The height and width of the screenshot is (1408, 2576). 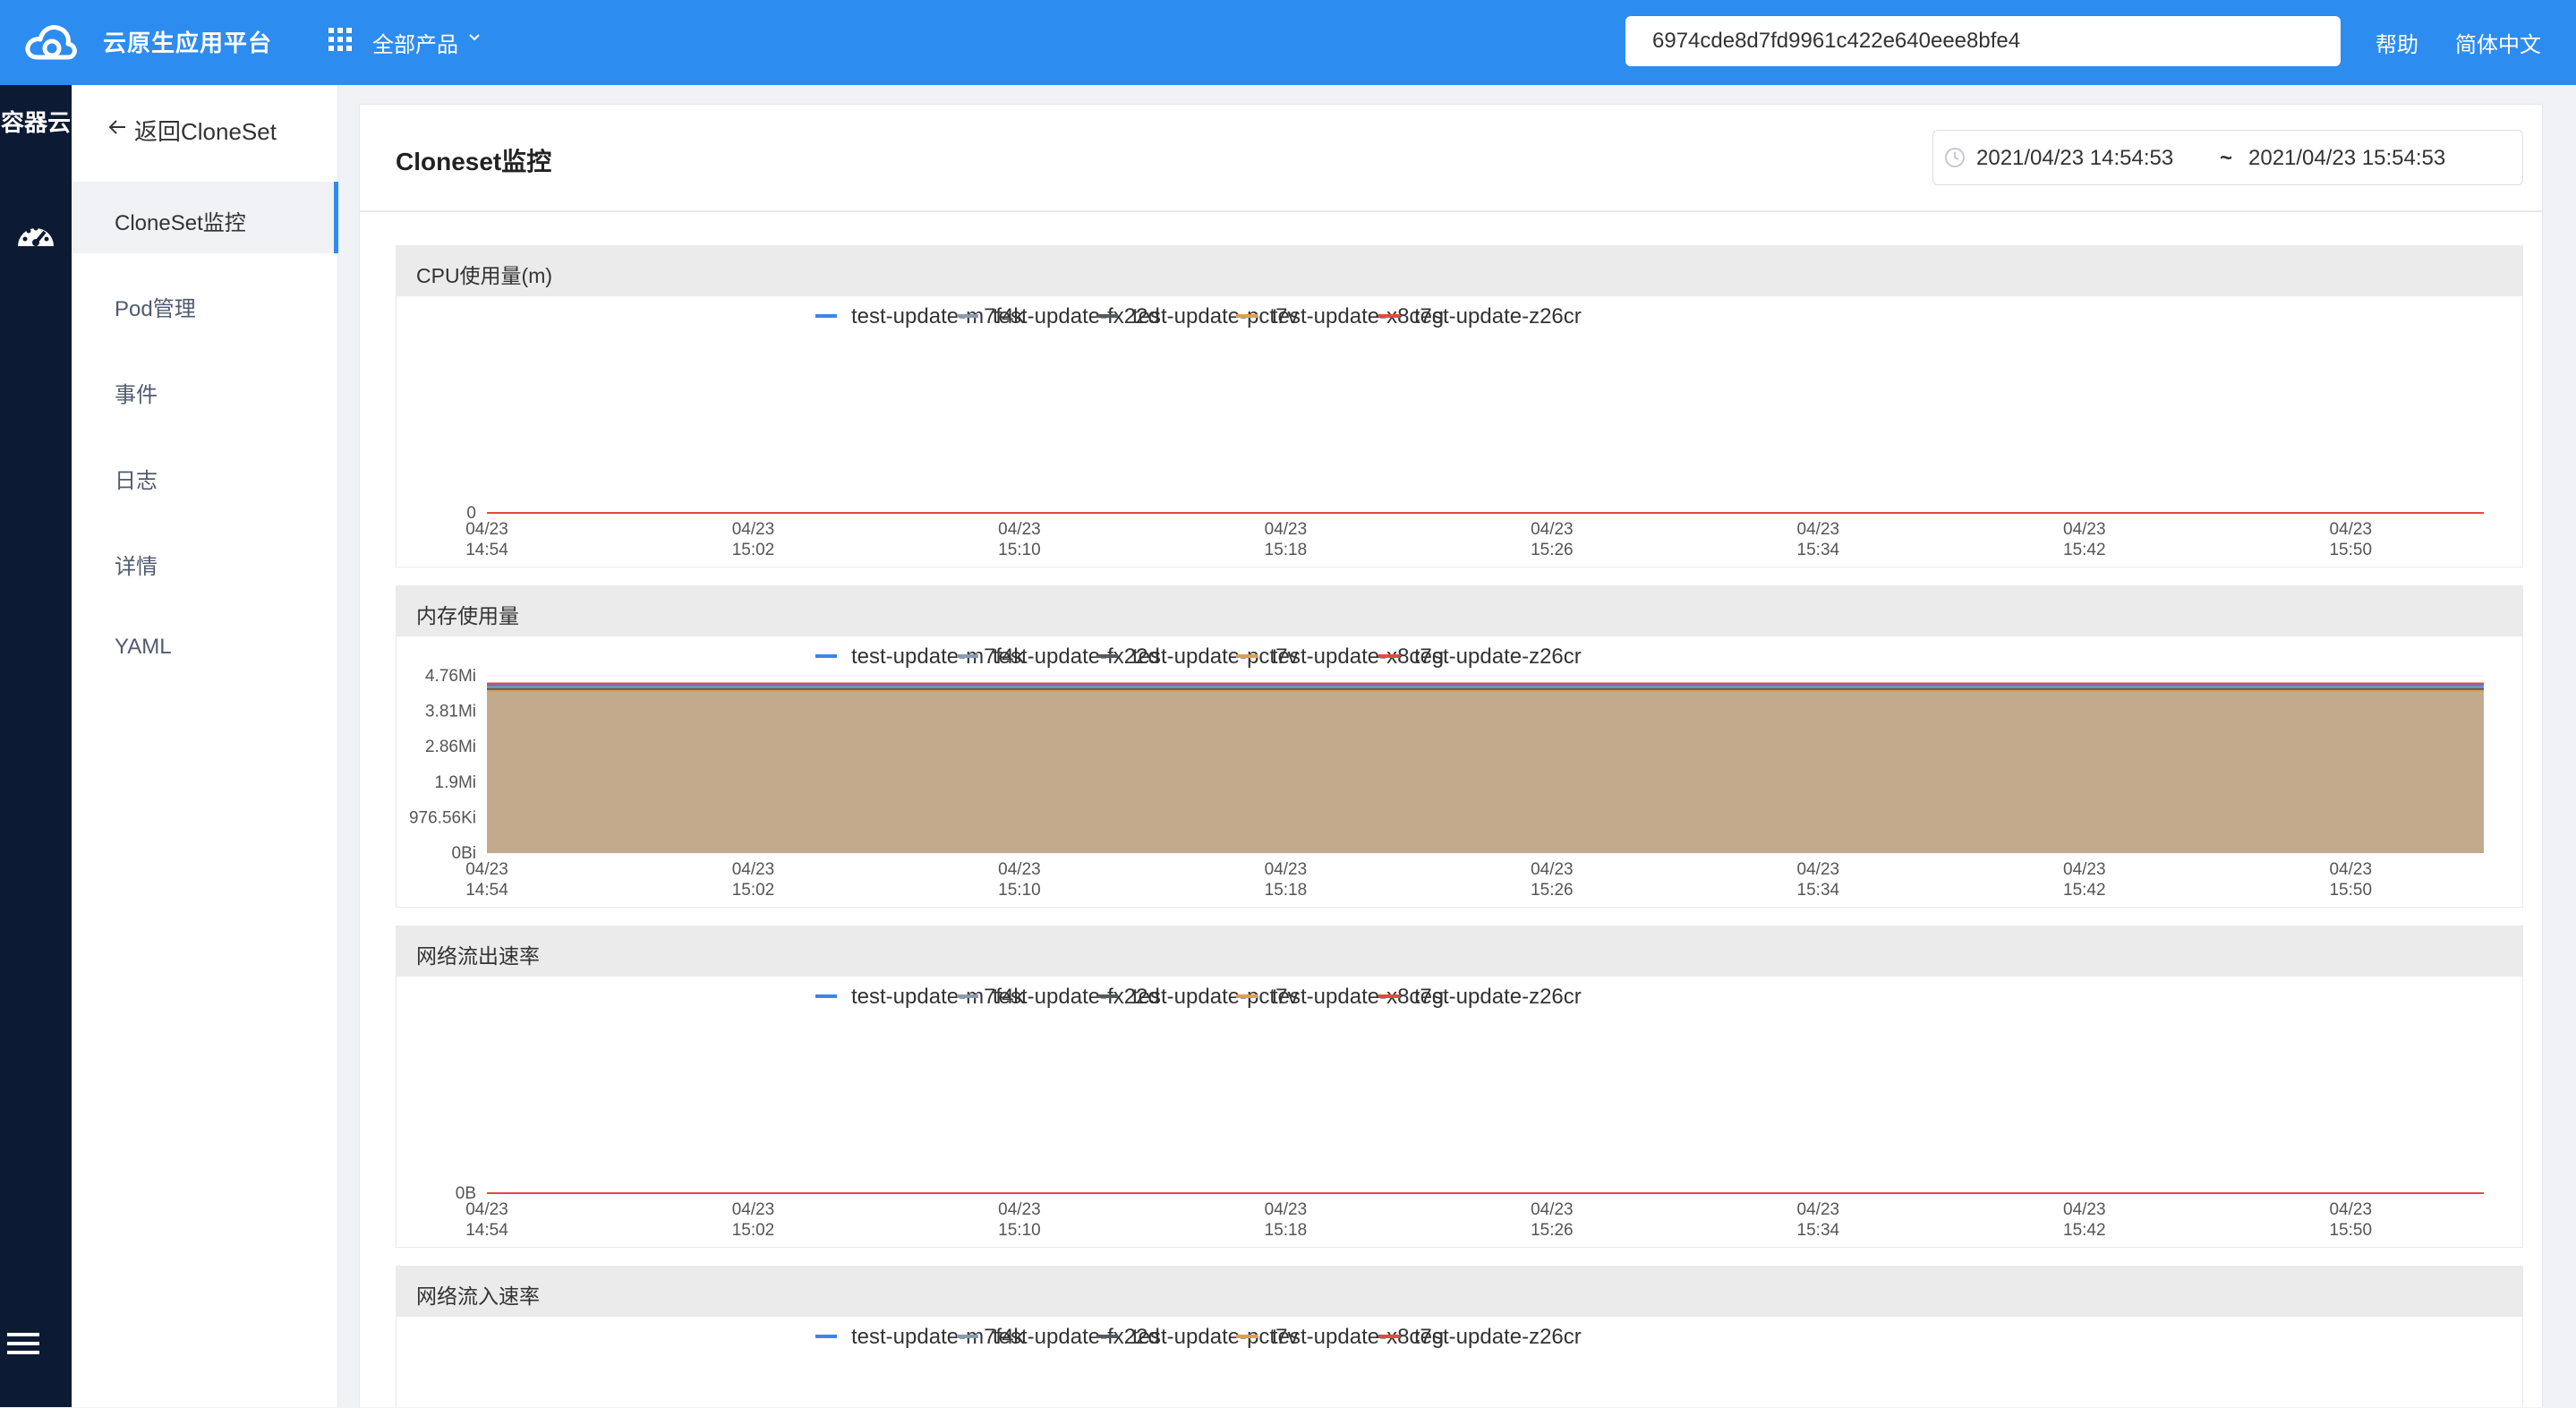 I want to click on product-rail: 容器云, so click(x=36, y=746).